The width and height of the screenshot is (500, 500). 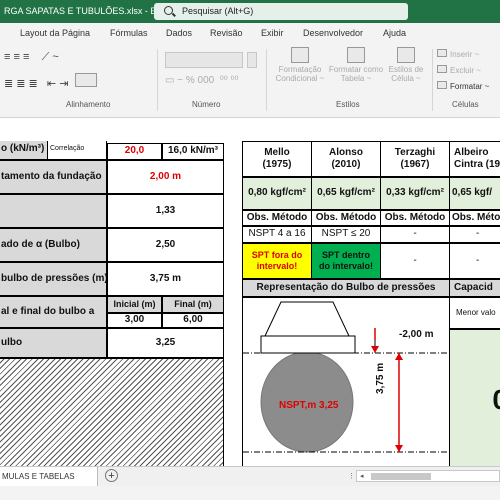 What do you see at coordinates (474, 218) in the screenshot?
I see `method-obs-albeiro: Obs. Méto` at bounding box center [474, 218].